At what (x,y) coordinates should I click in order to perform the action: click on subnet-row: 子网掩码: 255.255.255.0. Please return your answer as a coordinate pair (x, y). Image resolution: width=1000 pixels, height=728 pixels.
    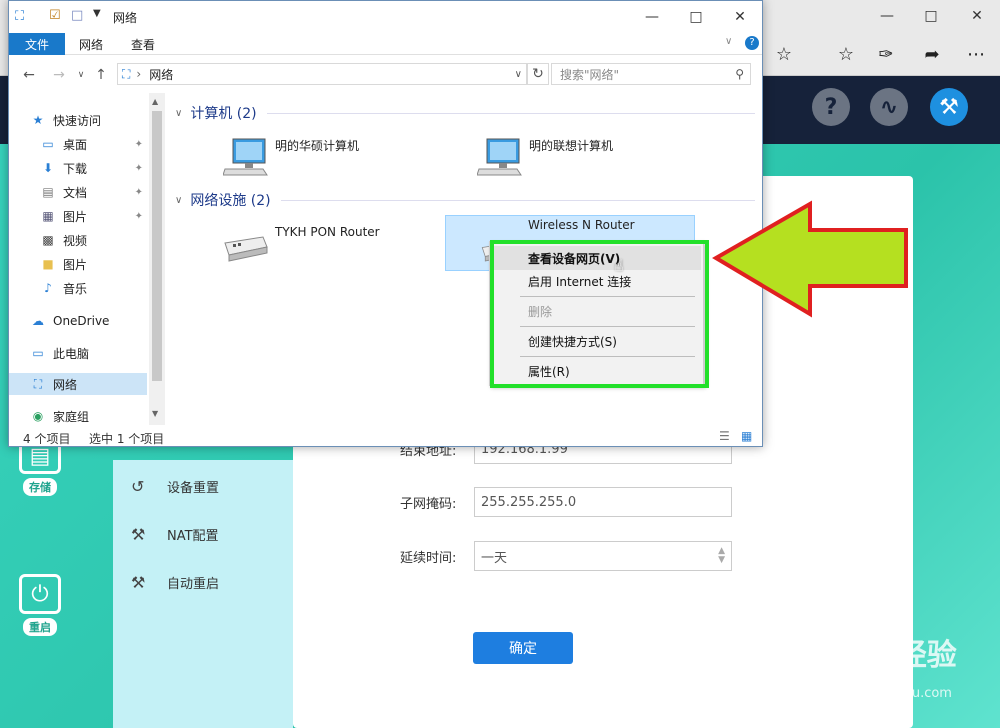
    Looking at the image, I should click on (566, 502).